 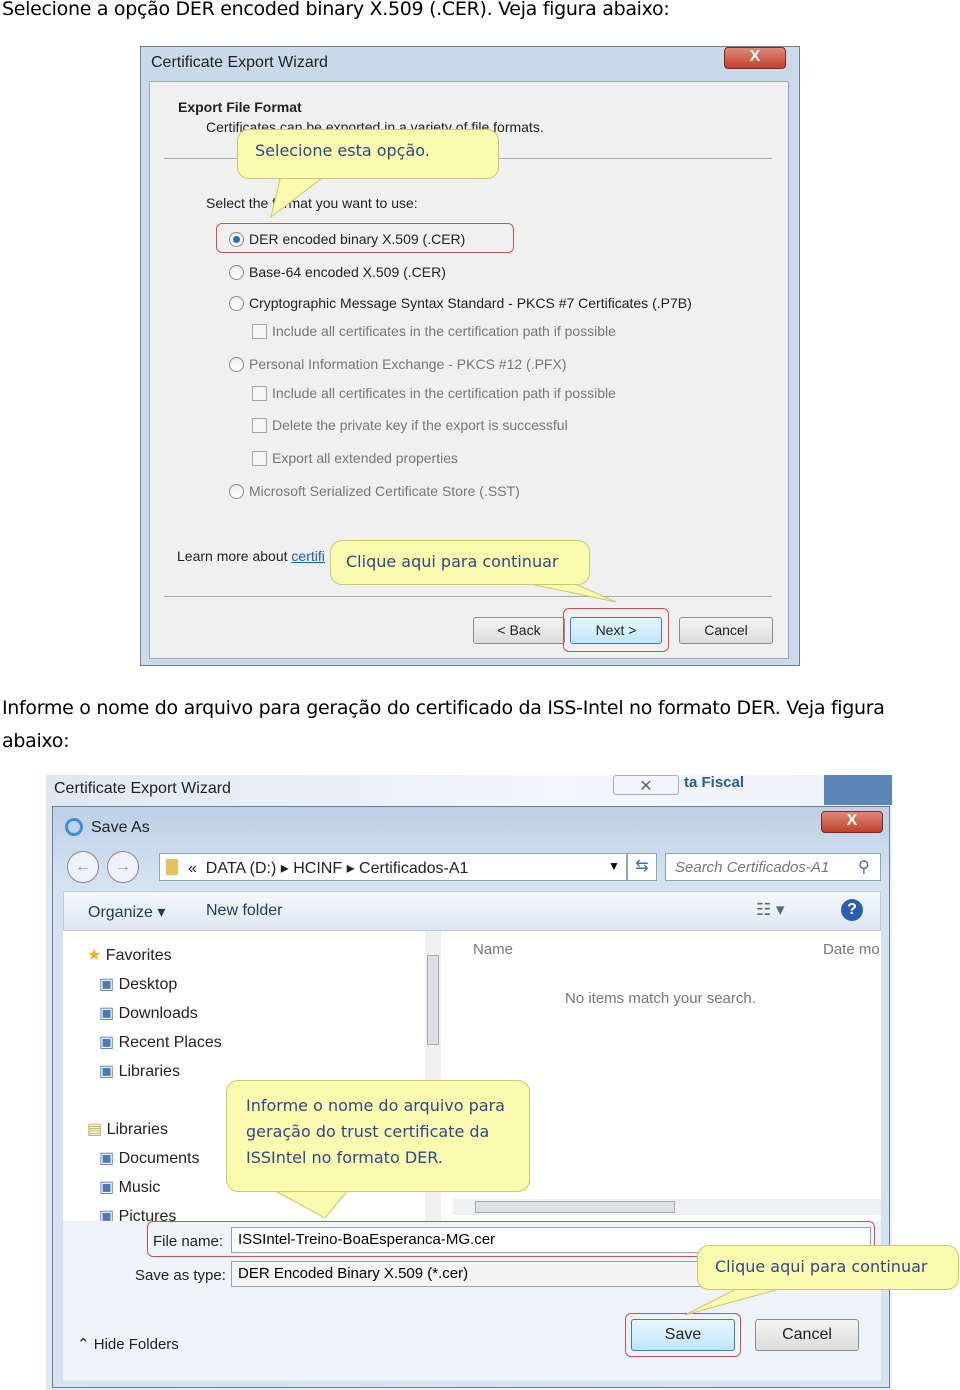 What do you see at coordinates (828, 1267) in the screenshot?
I see `callout-continue-2: Clique aqui para continuar` at bounding box center [828, 1267].